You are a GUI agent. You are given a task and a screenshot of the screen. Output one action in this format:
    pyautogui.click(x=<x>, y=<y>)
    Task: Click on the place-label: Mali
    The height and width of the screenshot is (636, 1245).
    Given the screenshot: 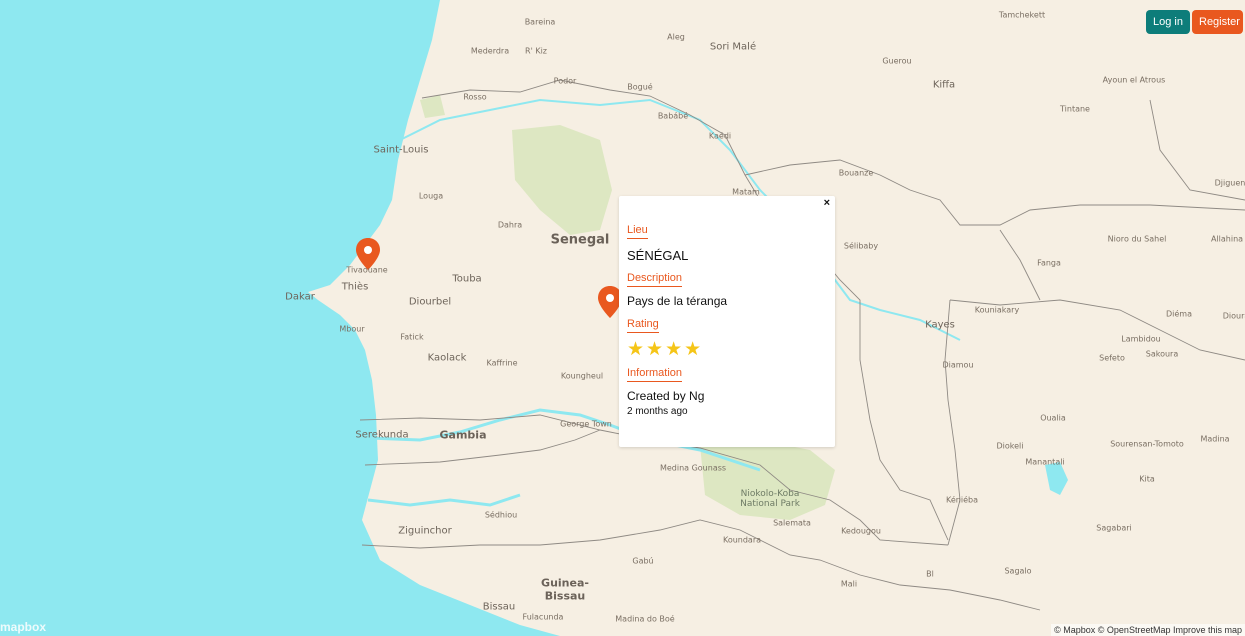 What is the action you would take?
    pyautogui.click(x=849, y=584)
    